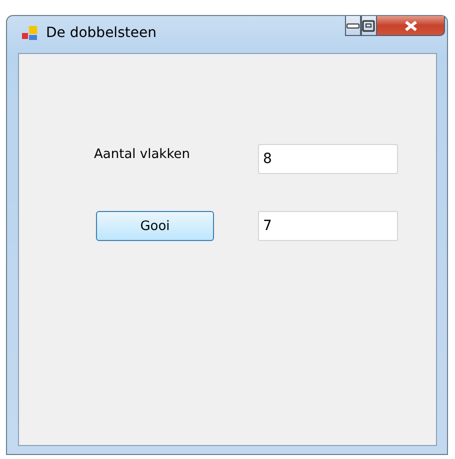  I want to click on close-button, so click(411, 26).